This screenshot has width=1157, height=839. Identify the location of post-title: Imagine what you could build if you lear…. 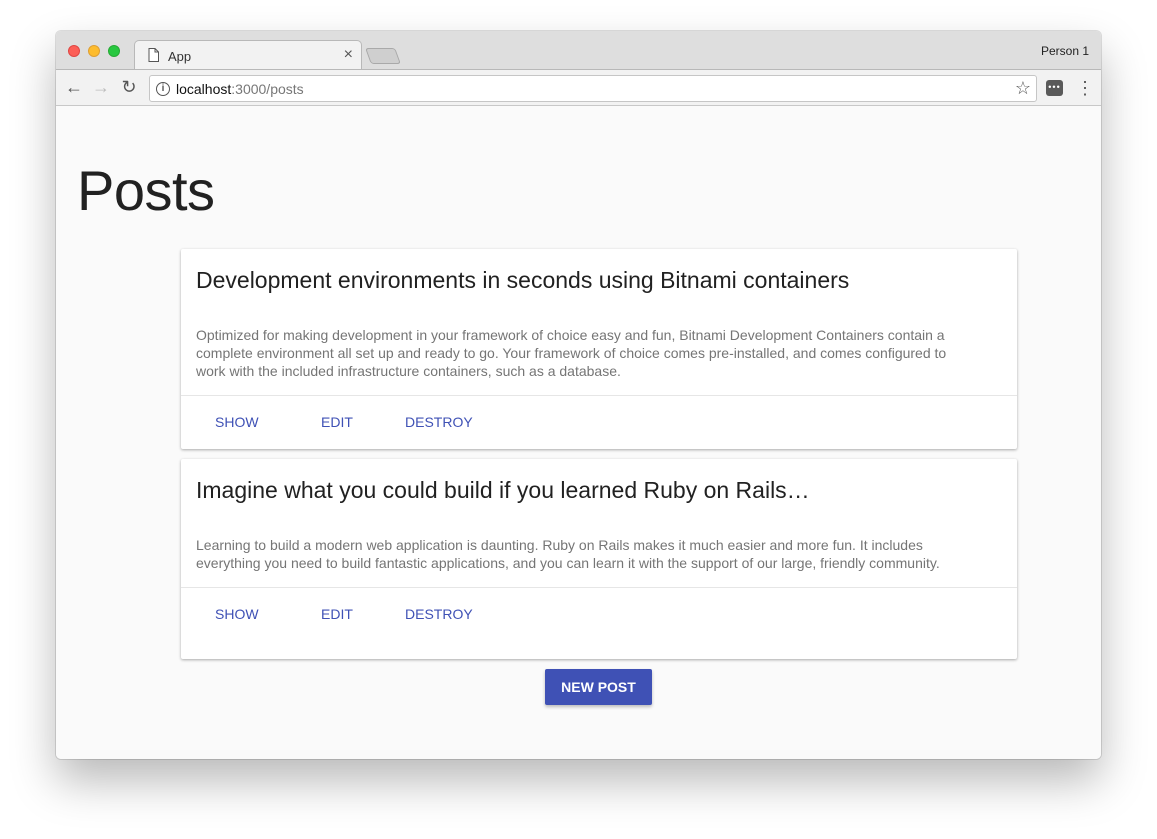
(503, 490).